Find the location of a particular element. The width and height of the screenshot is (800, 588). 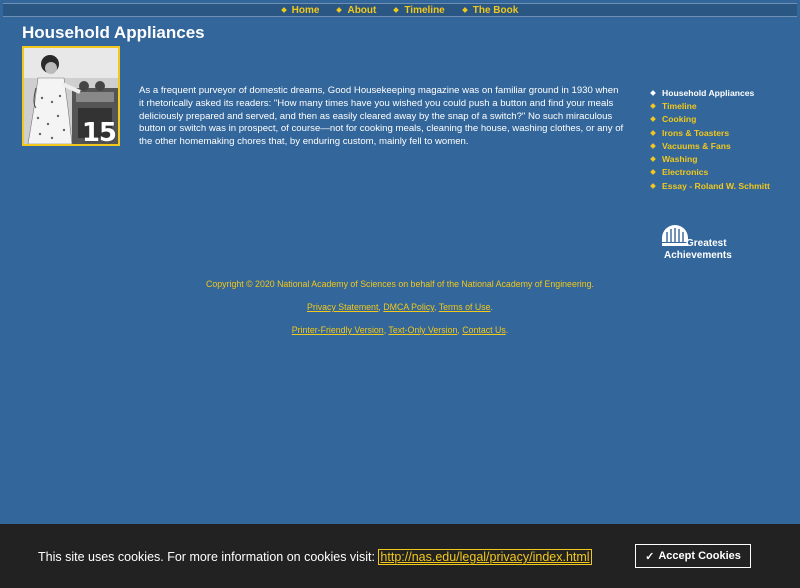

nav-about: About is located at coordinates (356, 10).